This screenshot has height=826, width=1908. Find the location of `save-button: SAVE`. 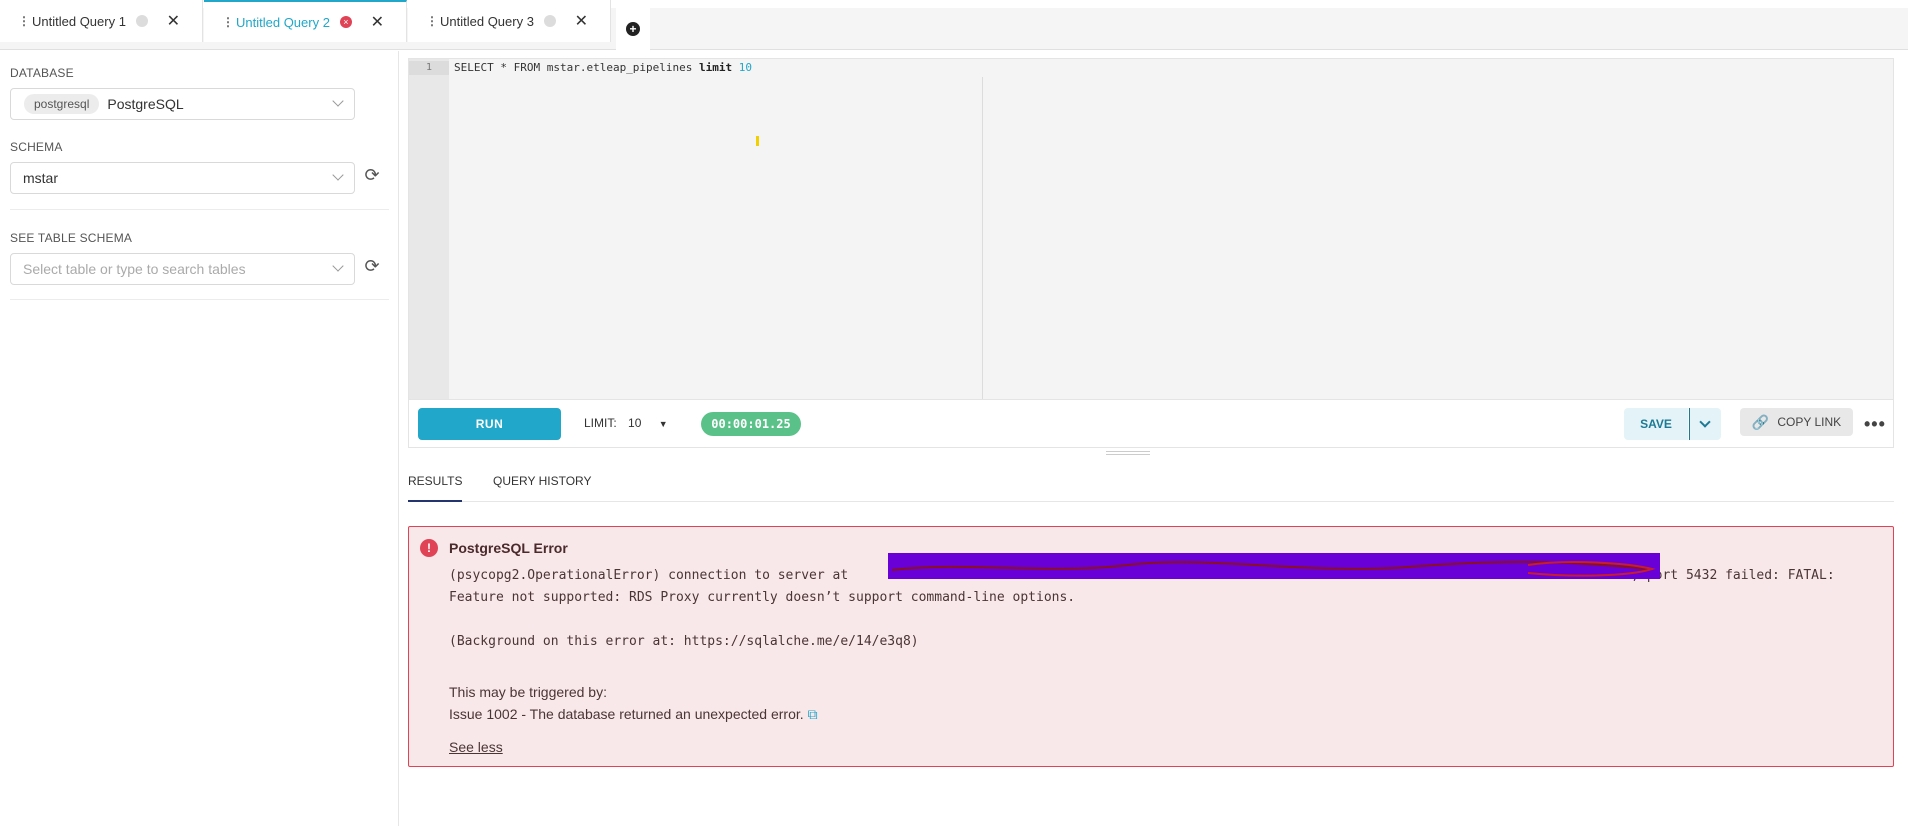

save-button: SAVE is located at coordinates (1656, 424).